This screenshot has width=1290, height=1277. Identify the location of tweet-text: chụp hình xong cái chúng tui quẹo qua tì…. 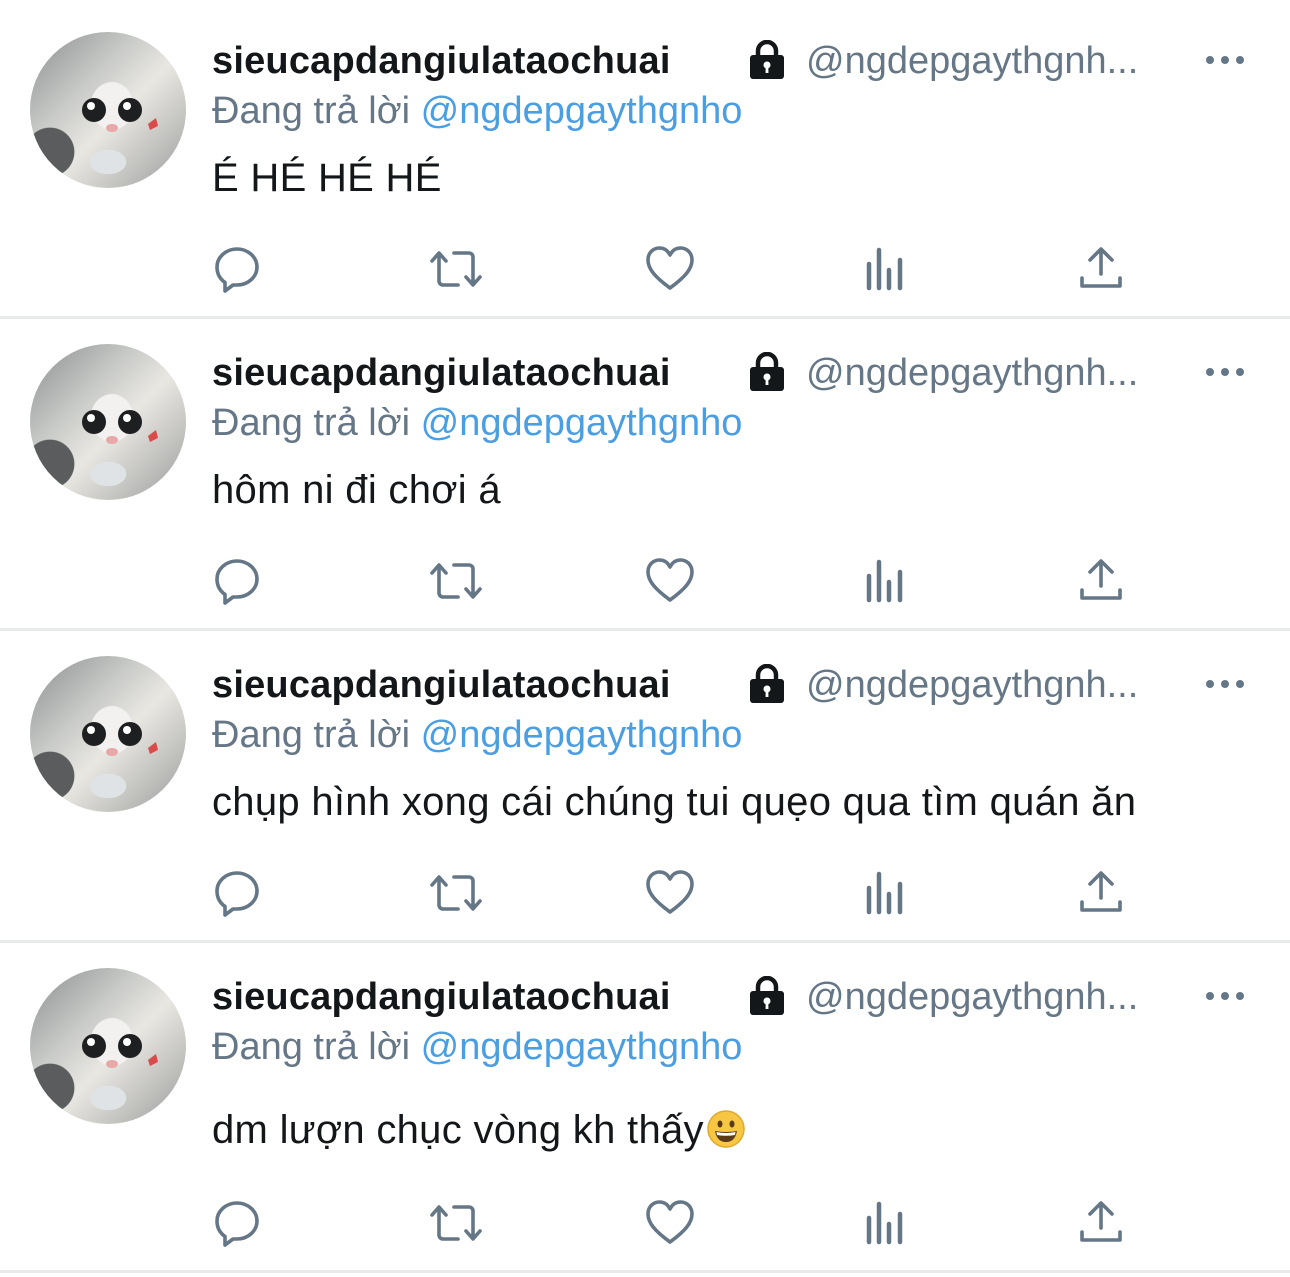
(674, 802).